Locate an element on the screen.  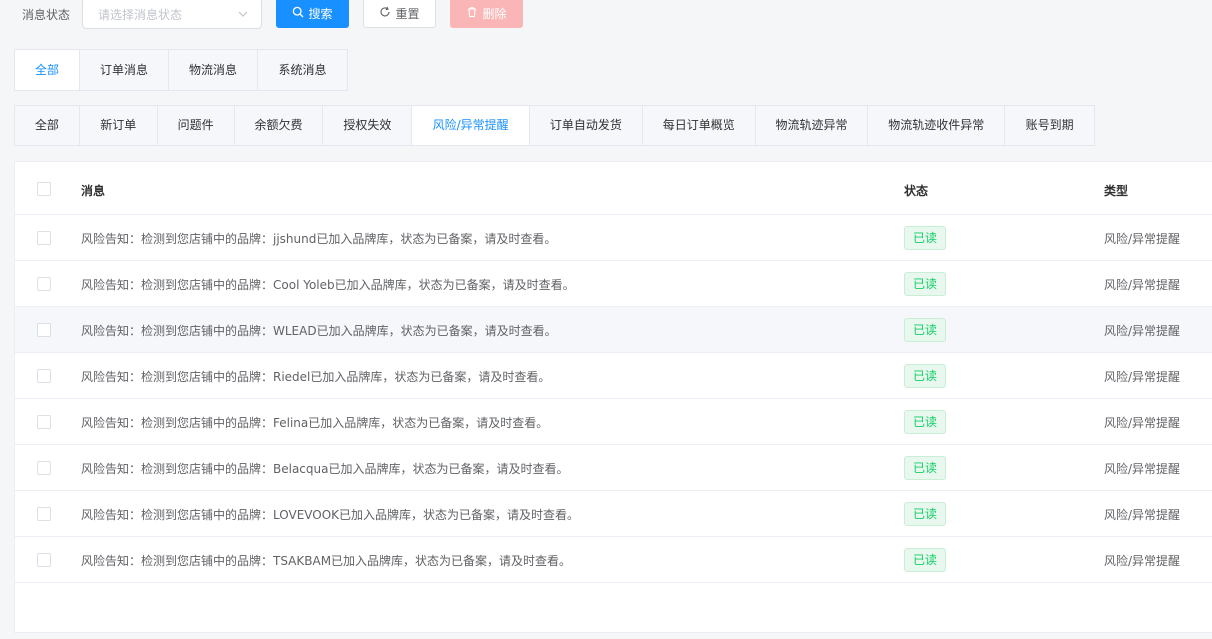
status-select-placeholder: 请选择消息状态 is located at coordinates (140, 15).